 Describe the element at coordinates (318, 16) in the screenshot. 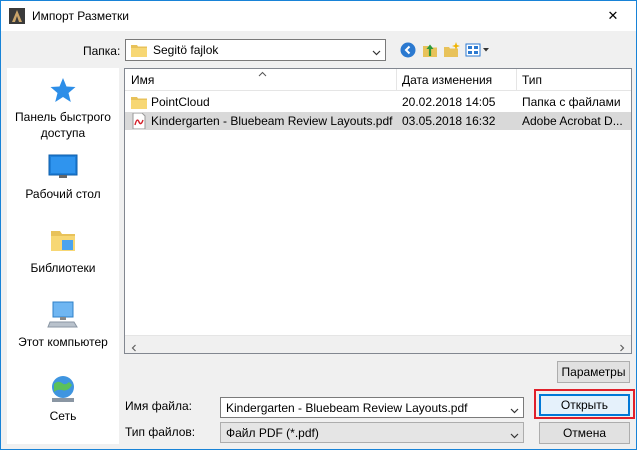

I see `title-bar: Импорт Разметки ✕` at that location.